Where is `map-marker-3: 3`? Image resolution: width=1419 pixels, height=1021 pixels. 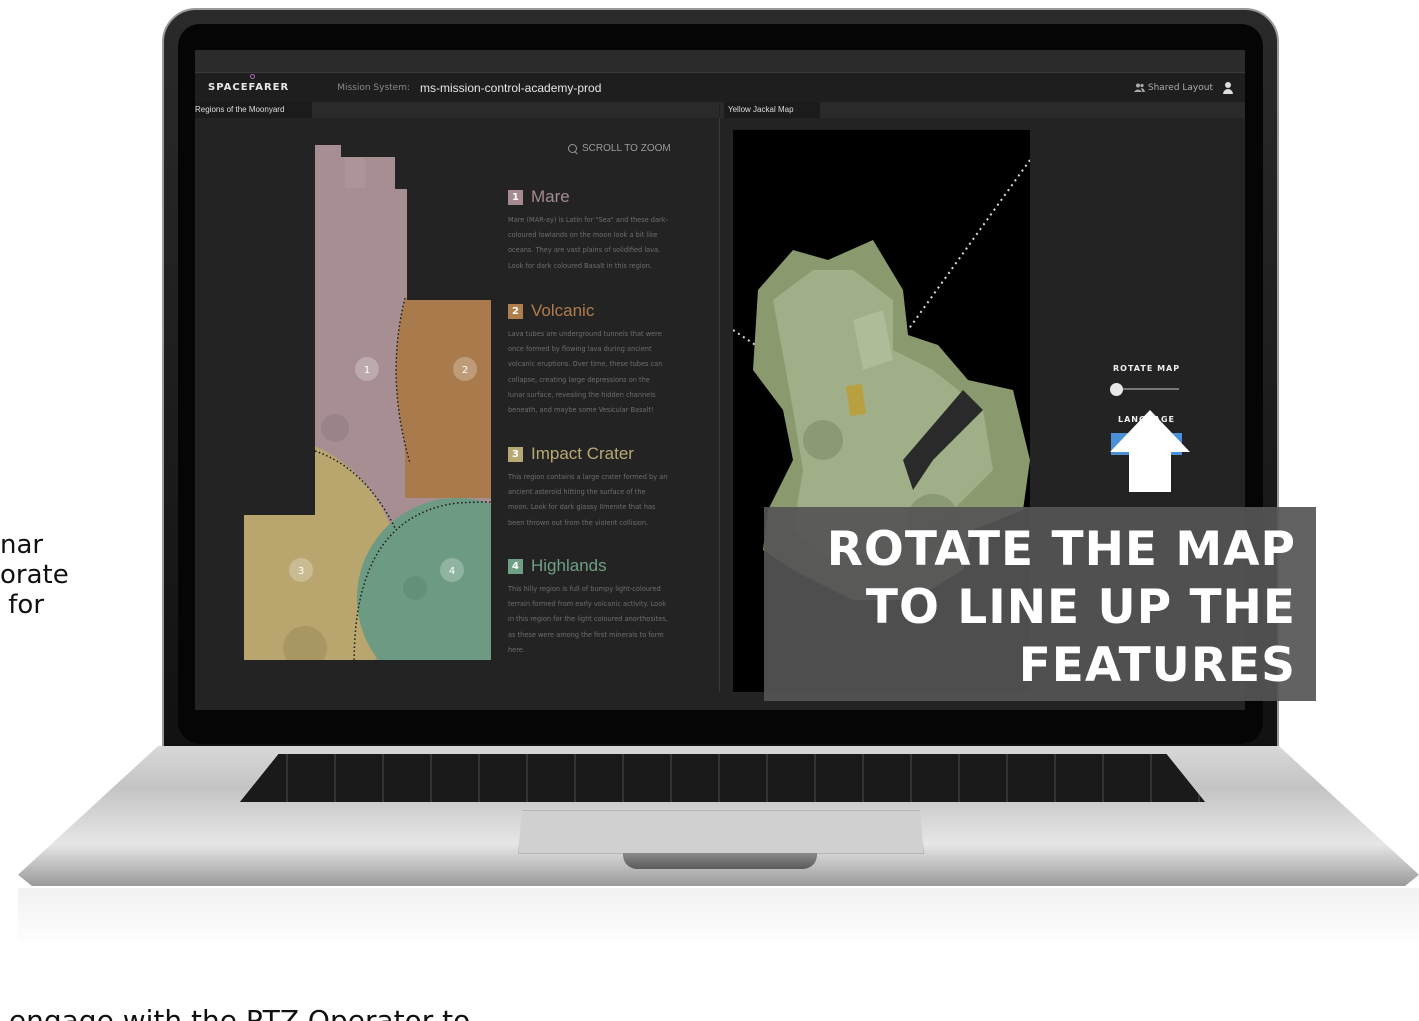
map-marker-3: 3 is located at coordinates (301, 570).